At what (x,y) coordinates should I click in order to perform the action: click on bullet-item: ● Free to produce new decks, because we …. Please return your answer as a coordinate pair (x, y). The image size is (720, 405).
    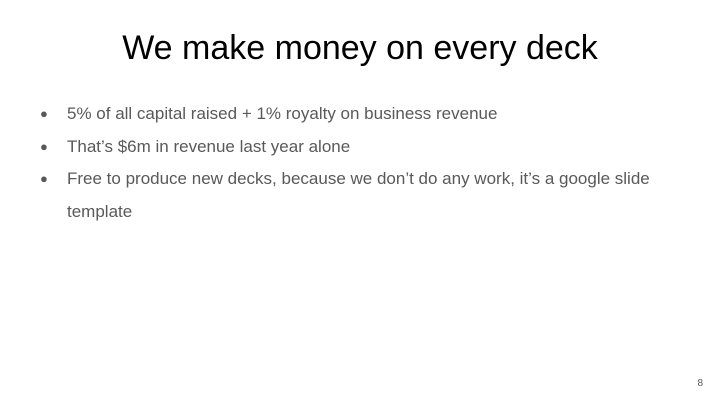
    Looking at the image, I should click on (365, 195).